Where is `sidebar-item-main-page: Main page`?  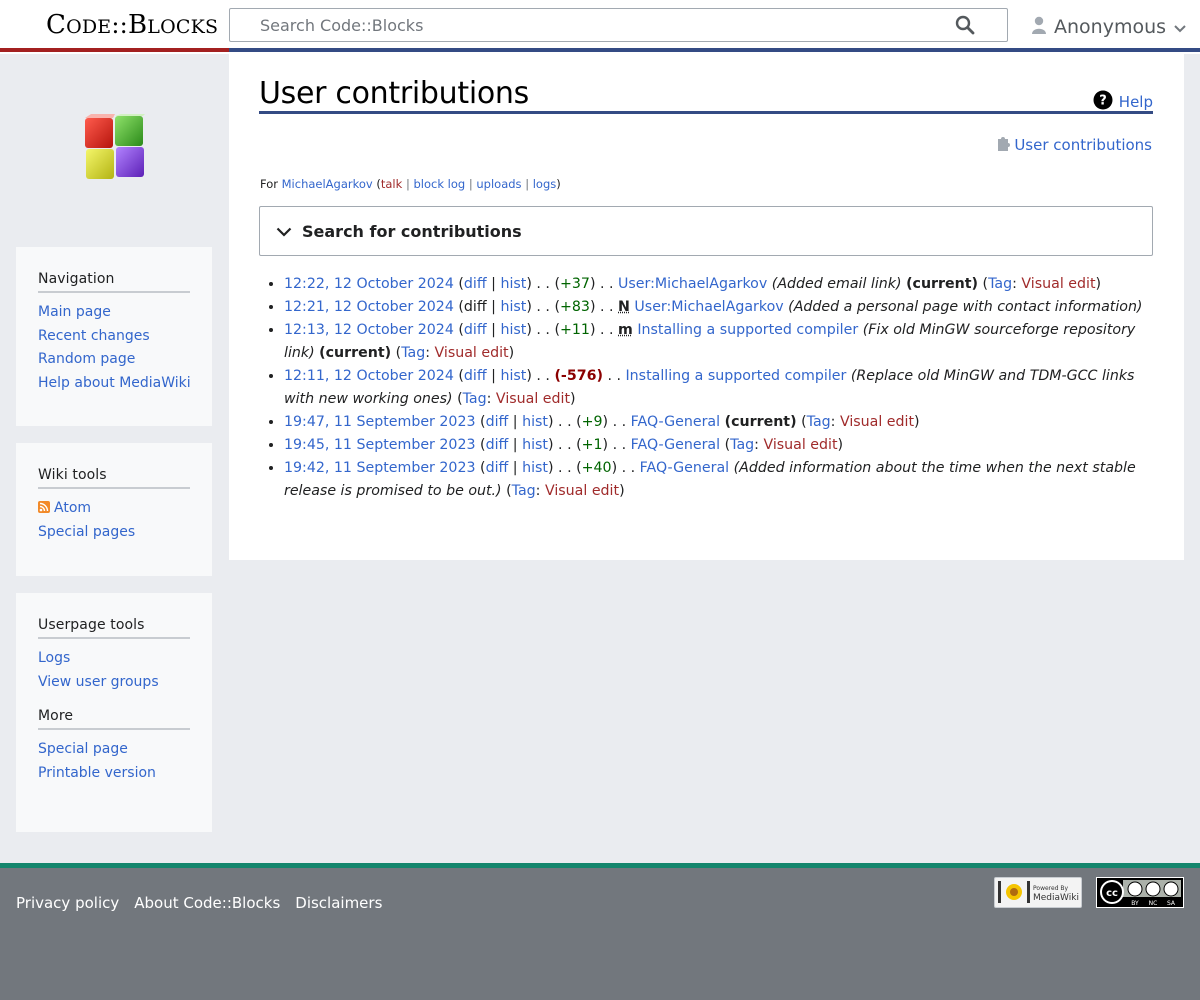
sidebar-item-main-page: Main page is located at coordinates (74, 312).